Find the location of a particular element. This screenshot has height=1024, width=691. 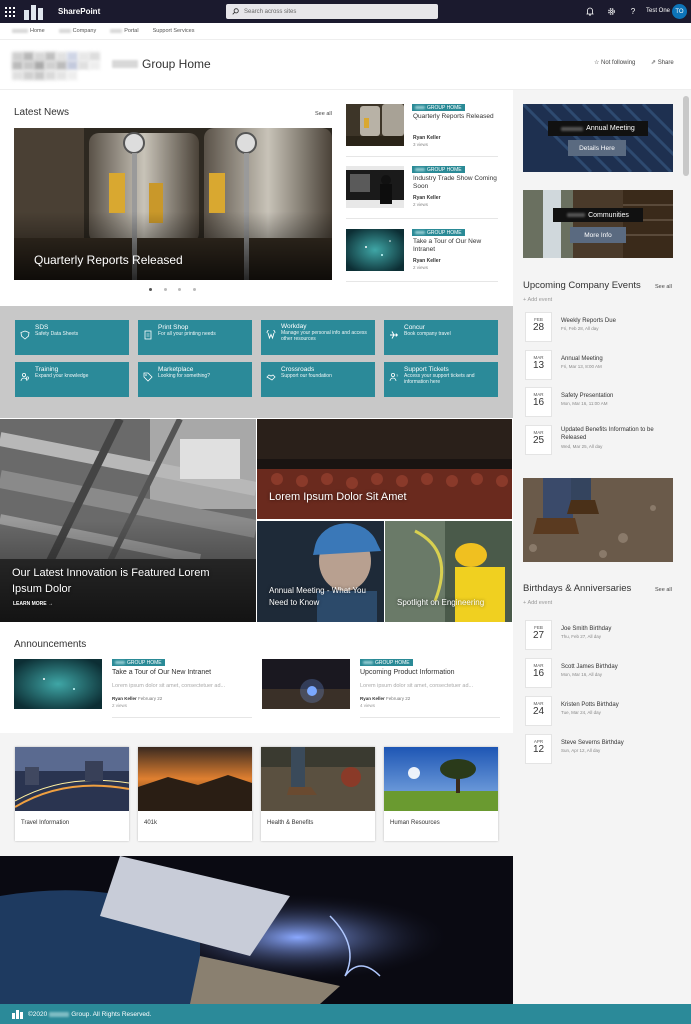

scrollbar is located at coordinates (686, 136).